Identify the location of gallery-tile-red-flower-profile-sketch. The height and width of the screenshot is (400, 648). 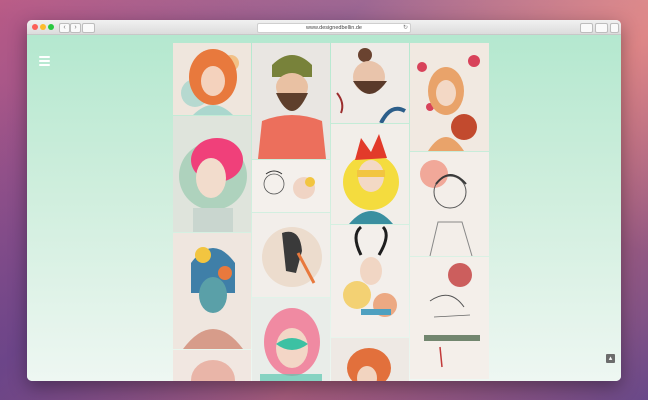
(449, 318).